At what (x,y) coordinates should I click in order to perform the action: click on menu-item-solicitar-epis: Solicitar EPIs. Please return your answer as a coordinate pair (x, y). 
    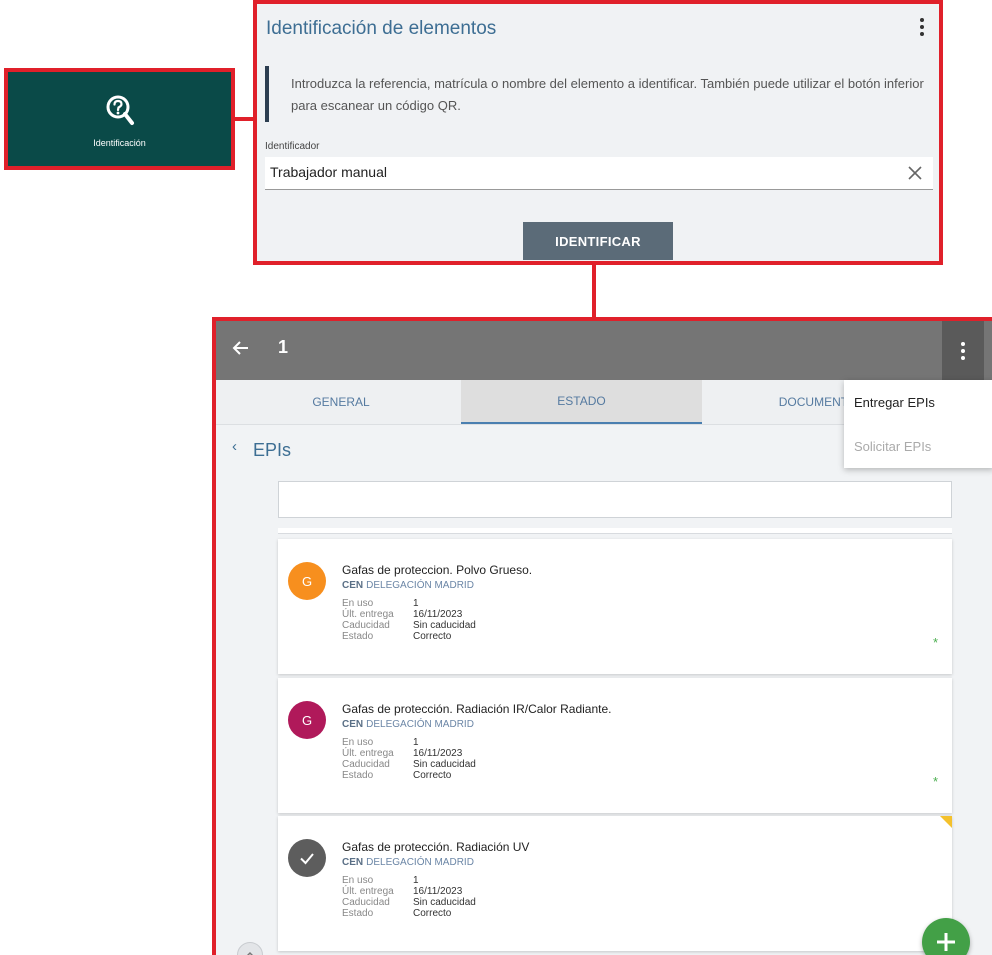
    Looking at the image, I should click on (918, 446).